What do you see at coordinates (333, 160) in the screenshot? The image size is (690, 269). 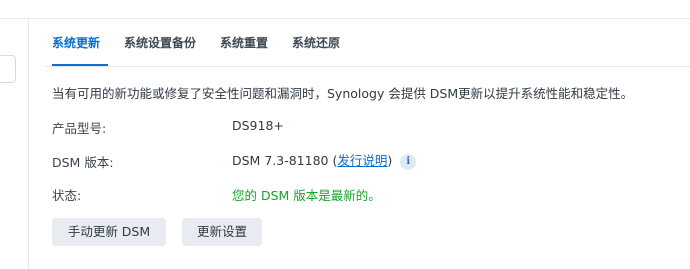 I see `version-paren-open: (` at bounding box center [333, 160].